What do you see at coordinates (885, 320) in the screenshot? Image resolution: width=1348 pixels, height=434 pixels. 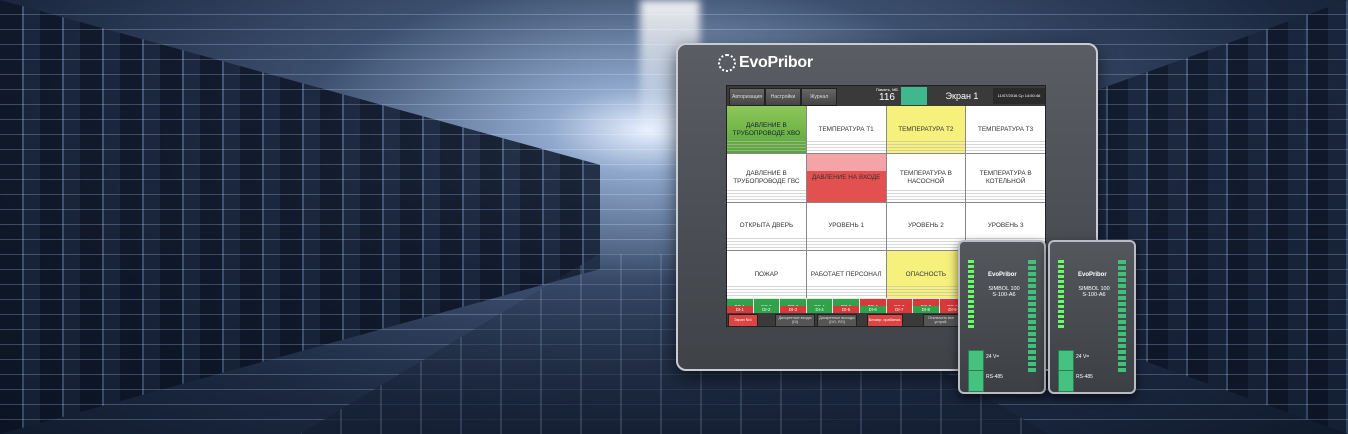 I see `block-button: Блокир. срабатыв.` at bounding box center [885, 320].